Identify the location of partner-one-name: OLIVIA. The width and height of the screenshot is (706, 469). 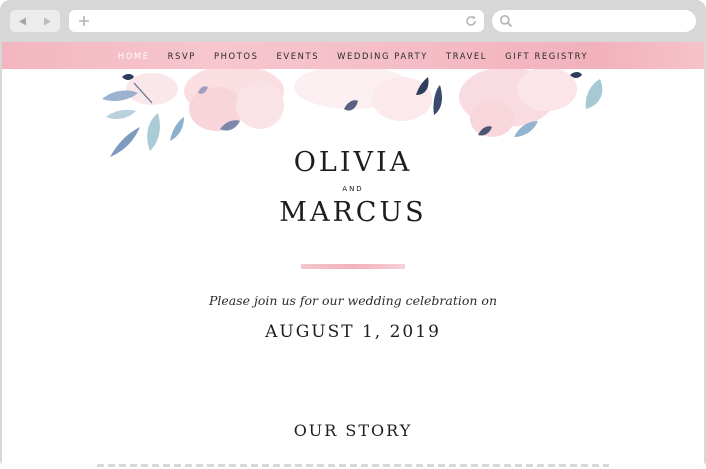
(353, 162).